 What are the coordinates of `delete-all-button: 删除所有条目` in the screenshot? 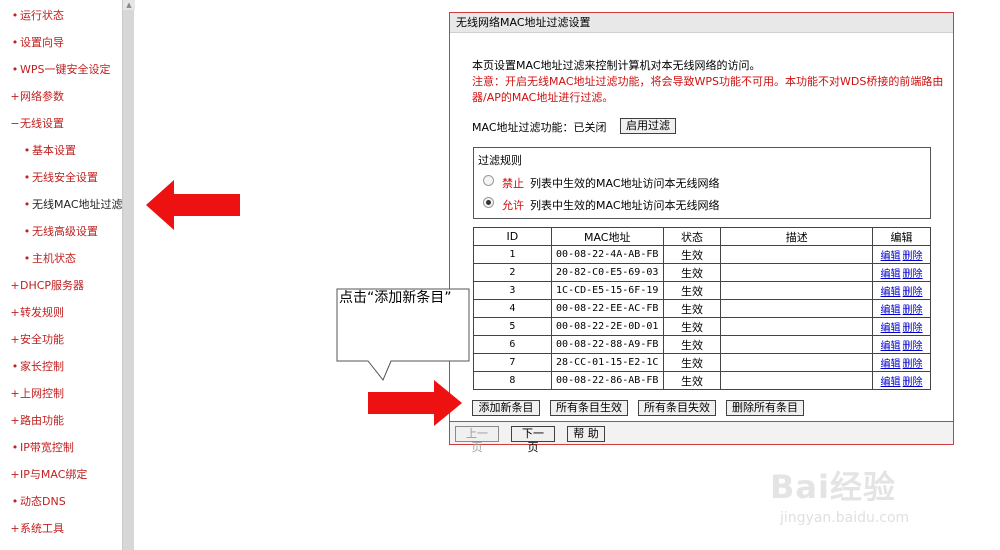 It's located at (765, 408).